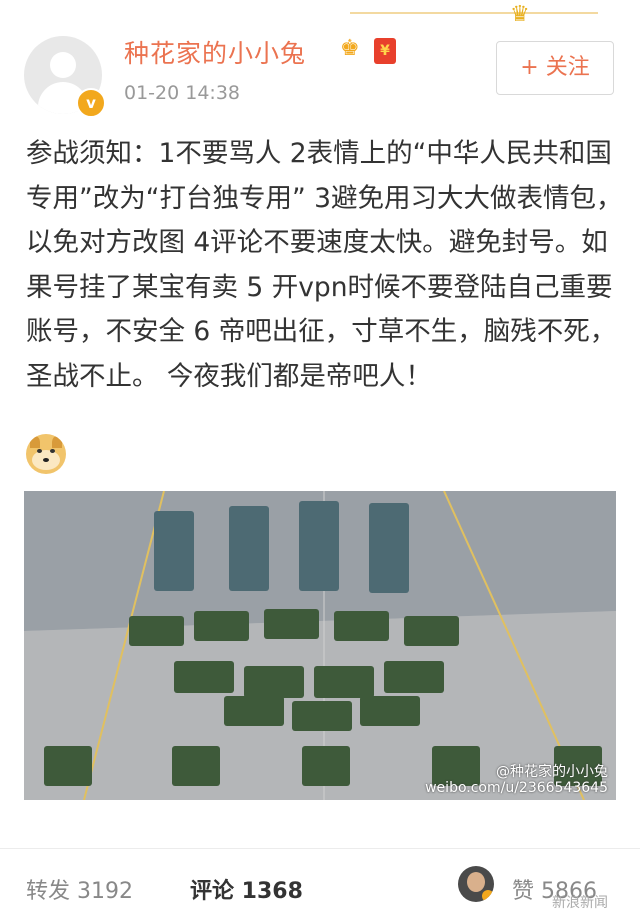 This screenshot has width=640, height=918. What do you see at coordinates (320, 848) in the screenshot?
I see `footer-divider` at bounding box center [320, 848].